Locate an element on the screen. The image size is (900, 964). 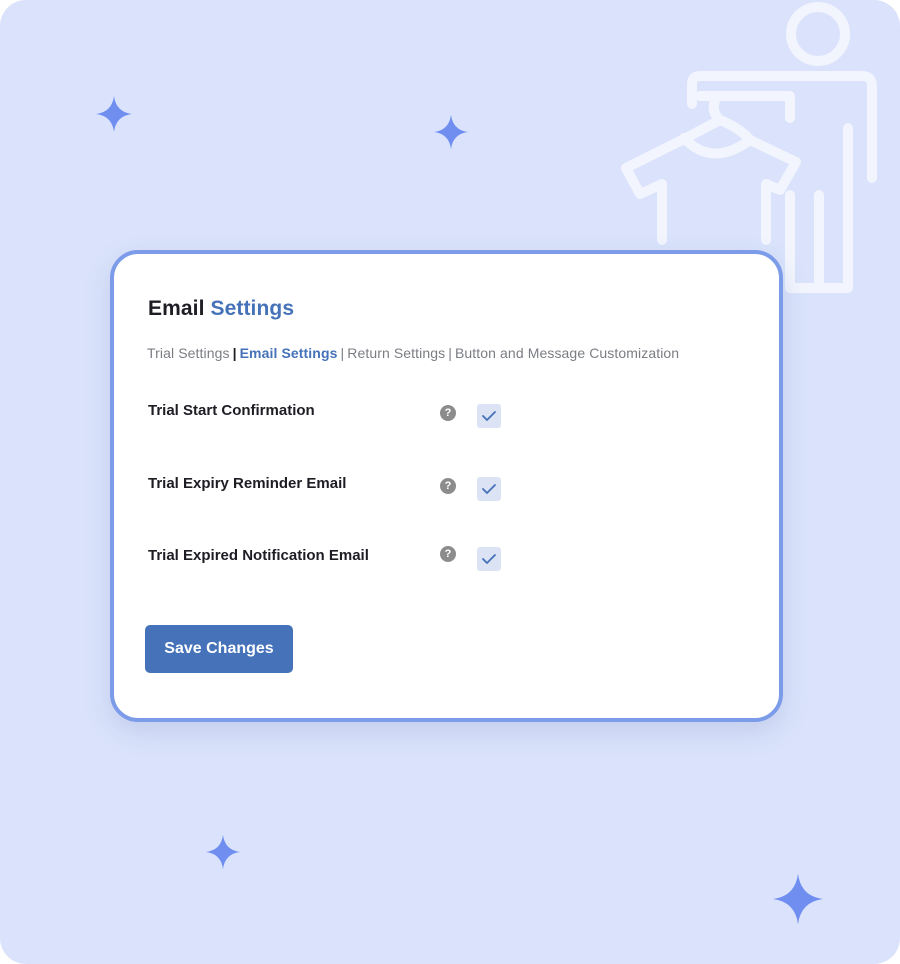
tab-trial-settings: Trial Settings is located at coordinates (188, 353).